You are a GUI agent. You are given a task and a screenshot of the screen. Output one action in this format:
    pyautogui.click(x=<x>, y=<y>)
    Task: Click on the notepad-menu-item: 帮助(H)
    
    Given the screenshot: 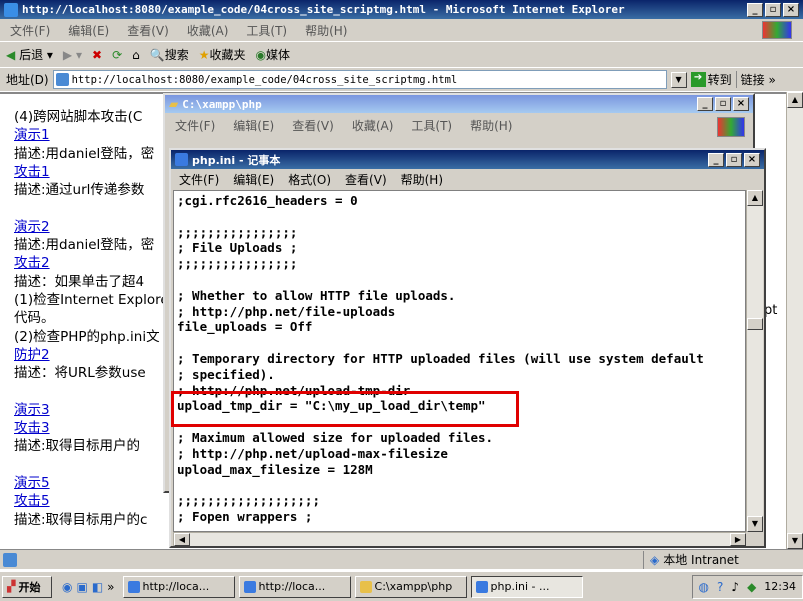 What is the action you would take?
    pyautogui.click(x=422, y=179)
    